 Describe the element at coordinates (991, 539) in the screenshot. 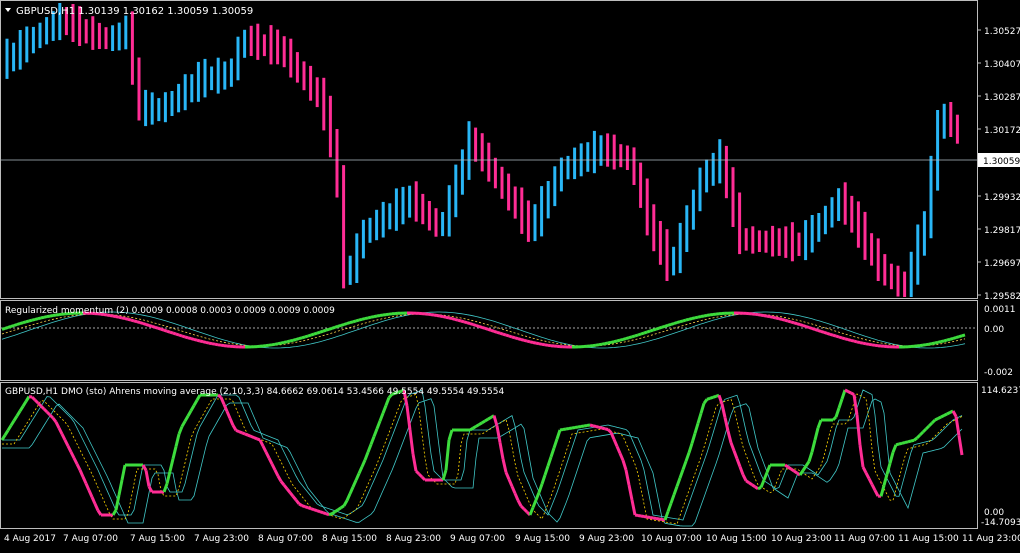

I see `time-label: 11 Aug 23:00` at that location.